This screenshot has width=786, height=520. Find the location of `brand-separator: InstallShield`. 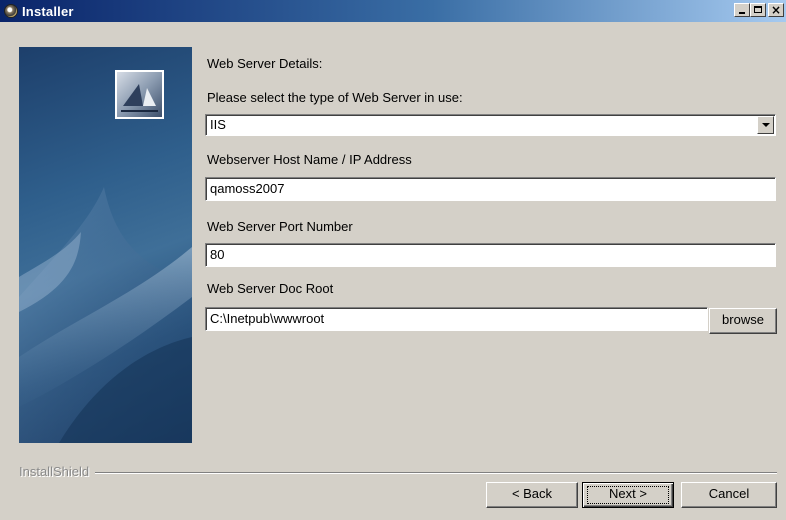

brand-separator: InstallShield is located at coordinates (398, 471).